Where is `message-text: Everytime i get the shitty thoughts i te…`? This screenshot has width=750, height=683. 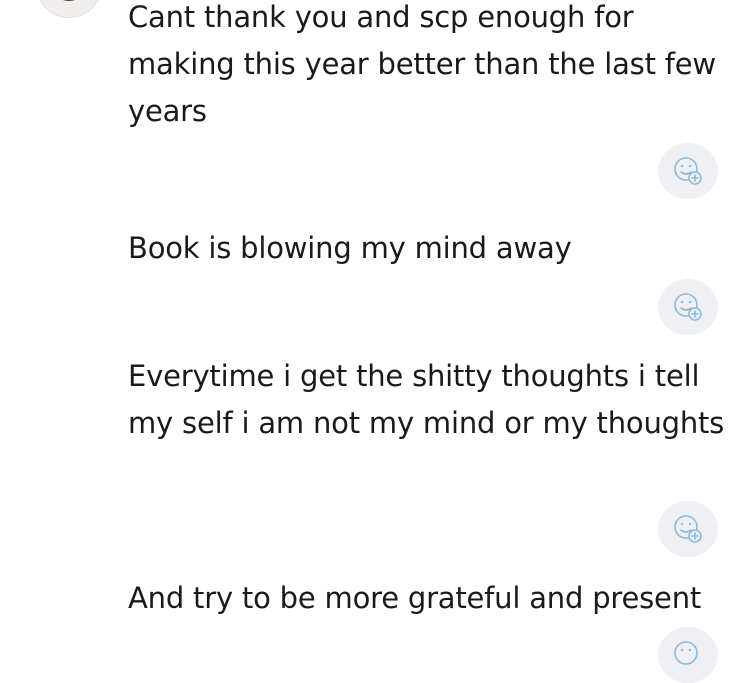 message-text: Everytime i get the shitty thoughts i te… is located at coordinates (426, 399).